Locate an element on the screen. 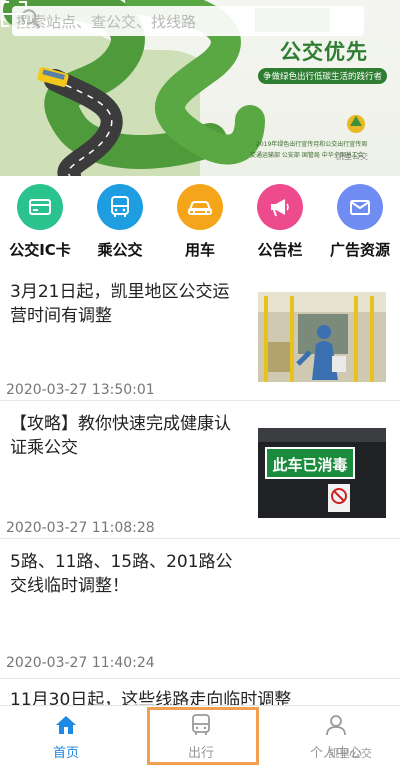  news-time: 2020-03-27 11:40:24 is located at coordinates (80, 663).